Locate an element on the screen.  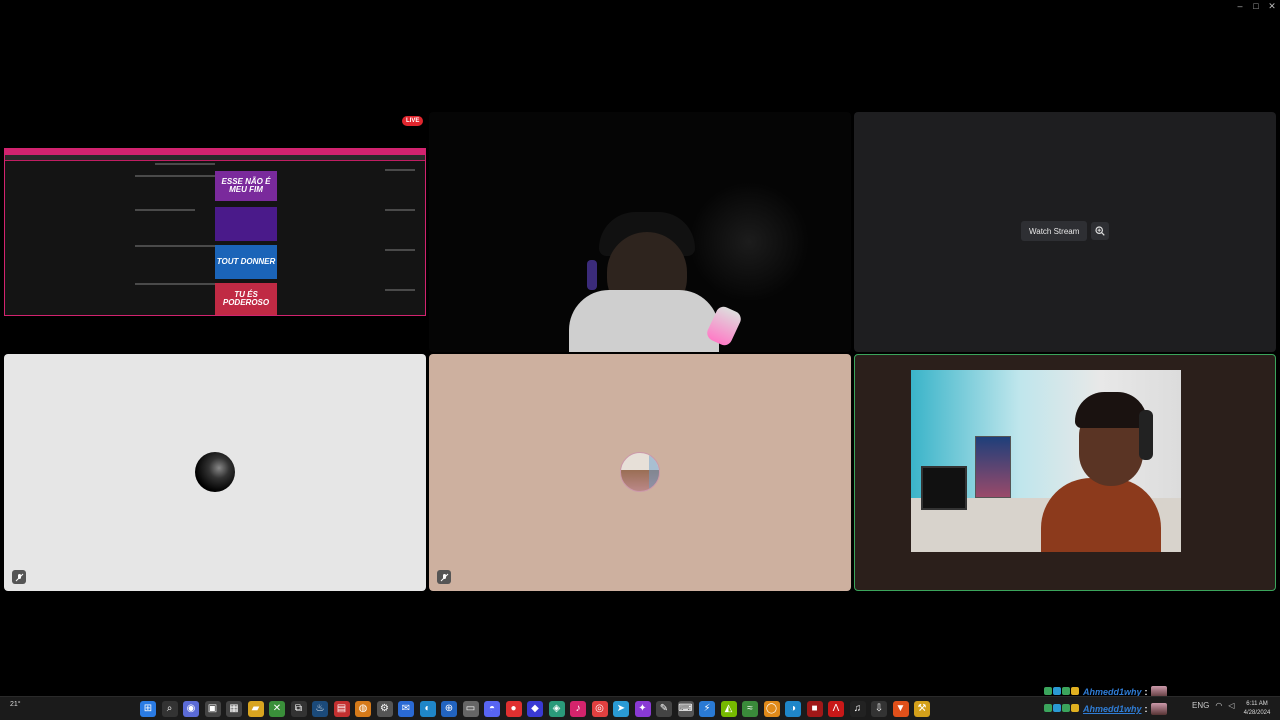
sparkle-icon: ✦ is located at coordinates (642, 709).